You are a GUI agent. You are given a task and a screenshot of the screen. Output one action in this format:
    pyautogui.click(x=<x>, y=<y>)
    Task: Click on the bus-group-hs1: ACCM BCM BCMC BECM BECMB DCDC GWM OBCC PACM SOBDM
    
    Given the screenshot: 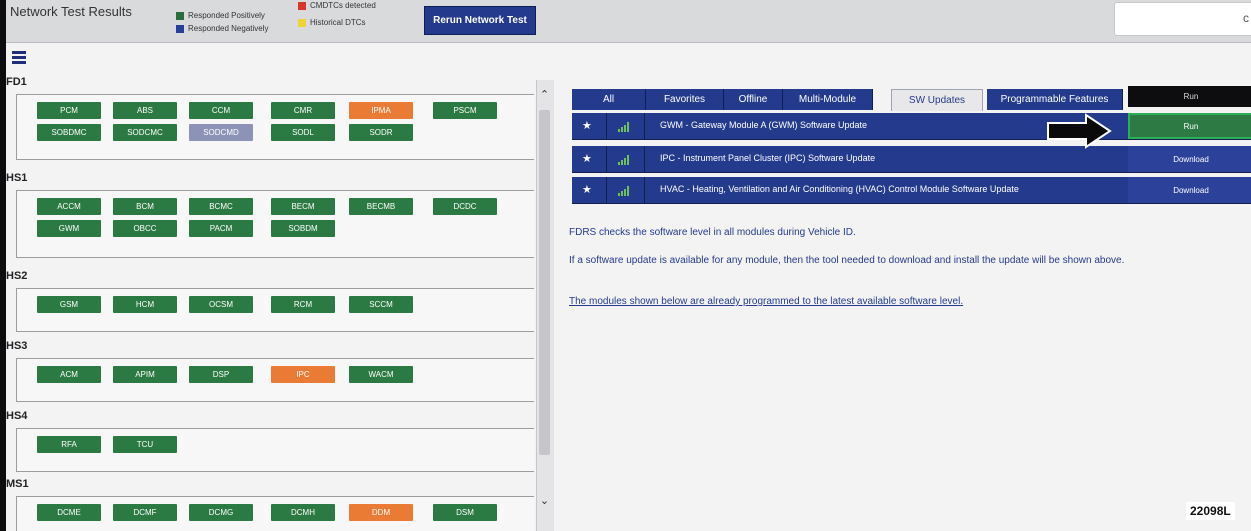 What is the action you would take?
    pyautogui.click(x=275, y=224)
    